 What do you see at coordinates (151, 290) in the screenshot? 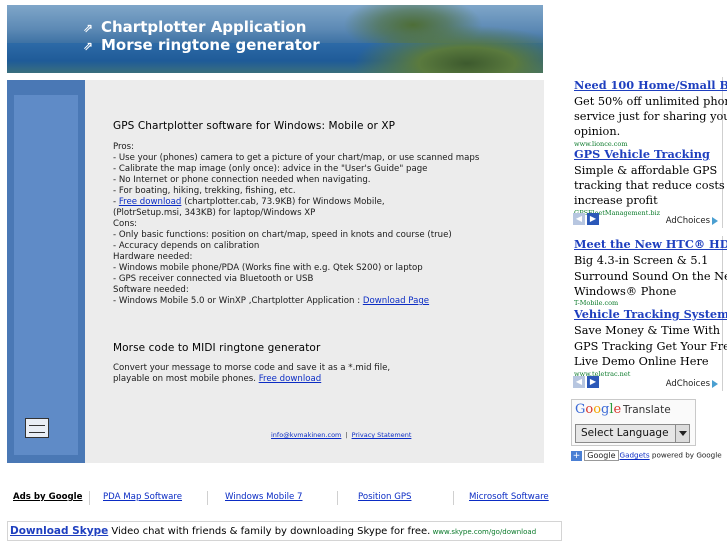
I see `software-label: Software needed:` at bounding box center [151, 290].